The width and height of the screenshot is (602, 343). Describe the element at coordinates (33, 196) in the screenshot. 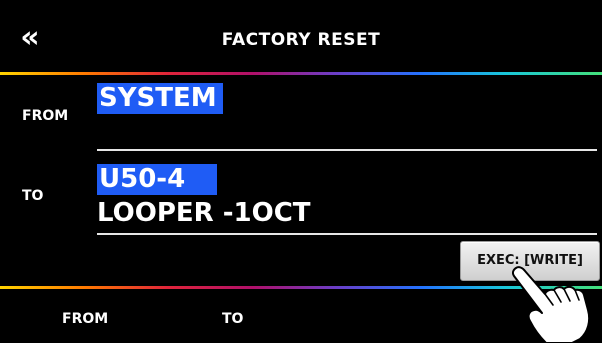

I see `to-label: TO` at that location.